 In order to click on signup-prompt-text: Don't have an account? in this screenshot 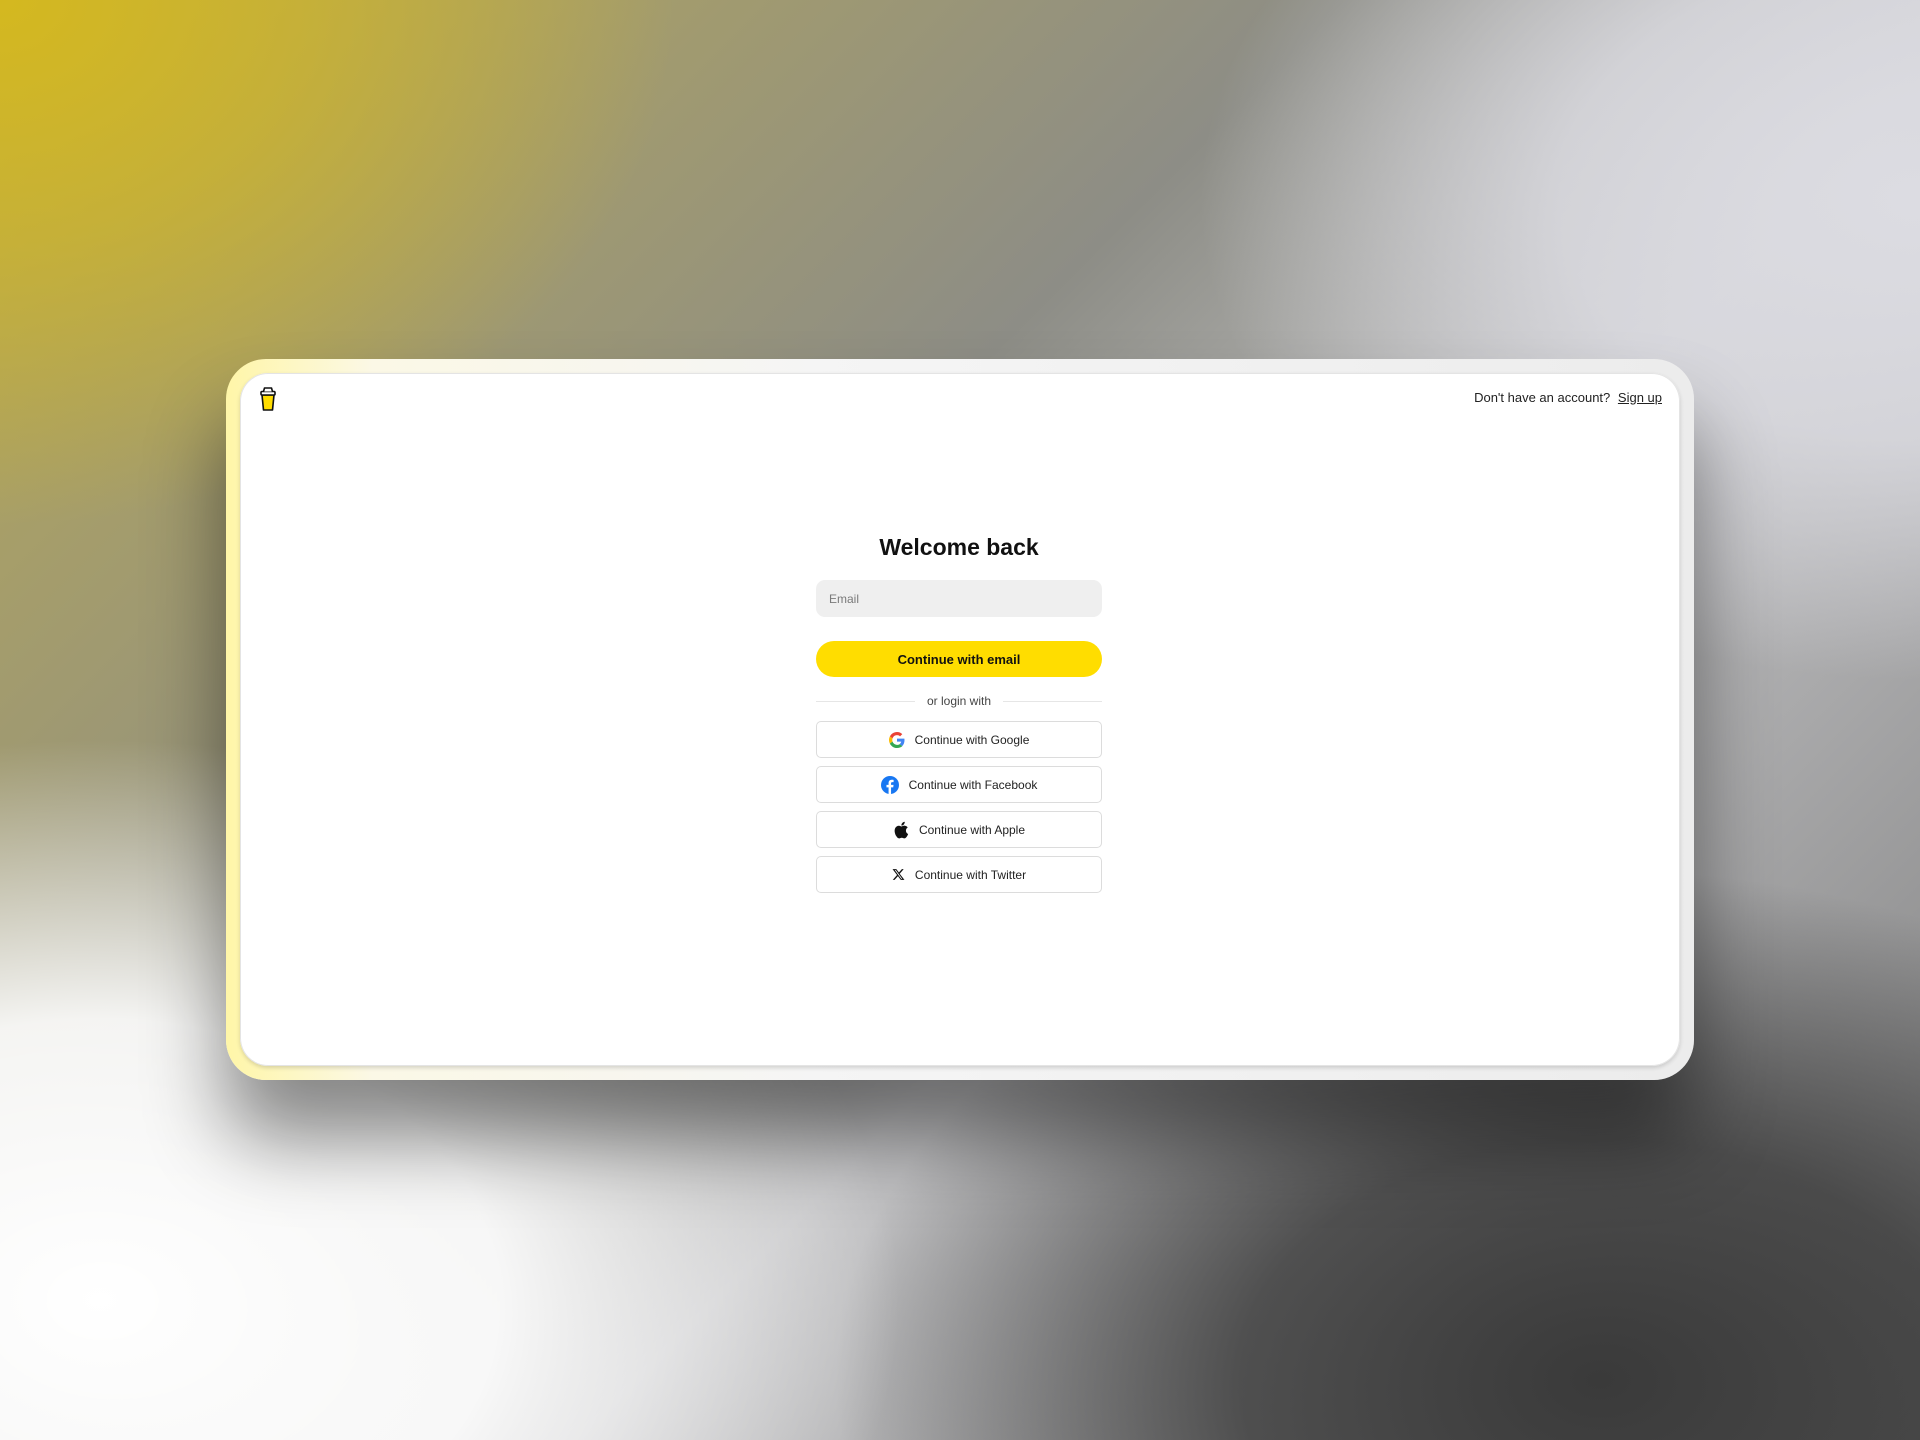, I will do `click(1542, 397)`.